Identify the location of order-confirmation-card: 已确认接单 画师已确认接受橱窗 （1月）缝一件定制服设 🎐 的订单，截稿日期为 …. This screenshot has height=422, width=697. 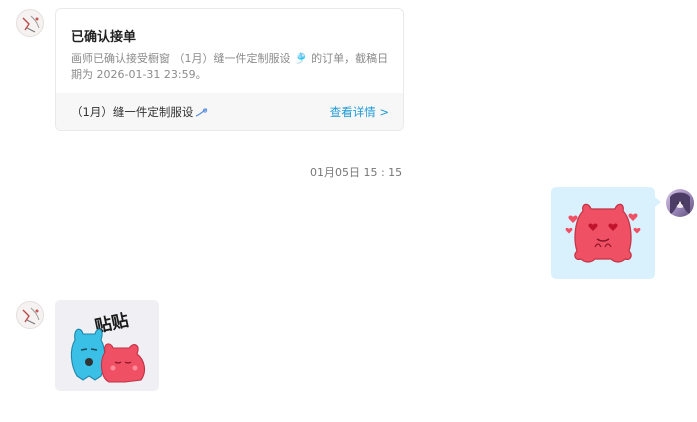
(229, 69).